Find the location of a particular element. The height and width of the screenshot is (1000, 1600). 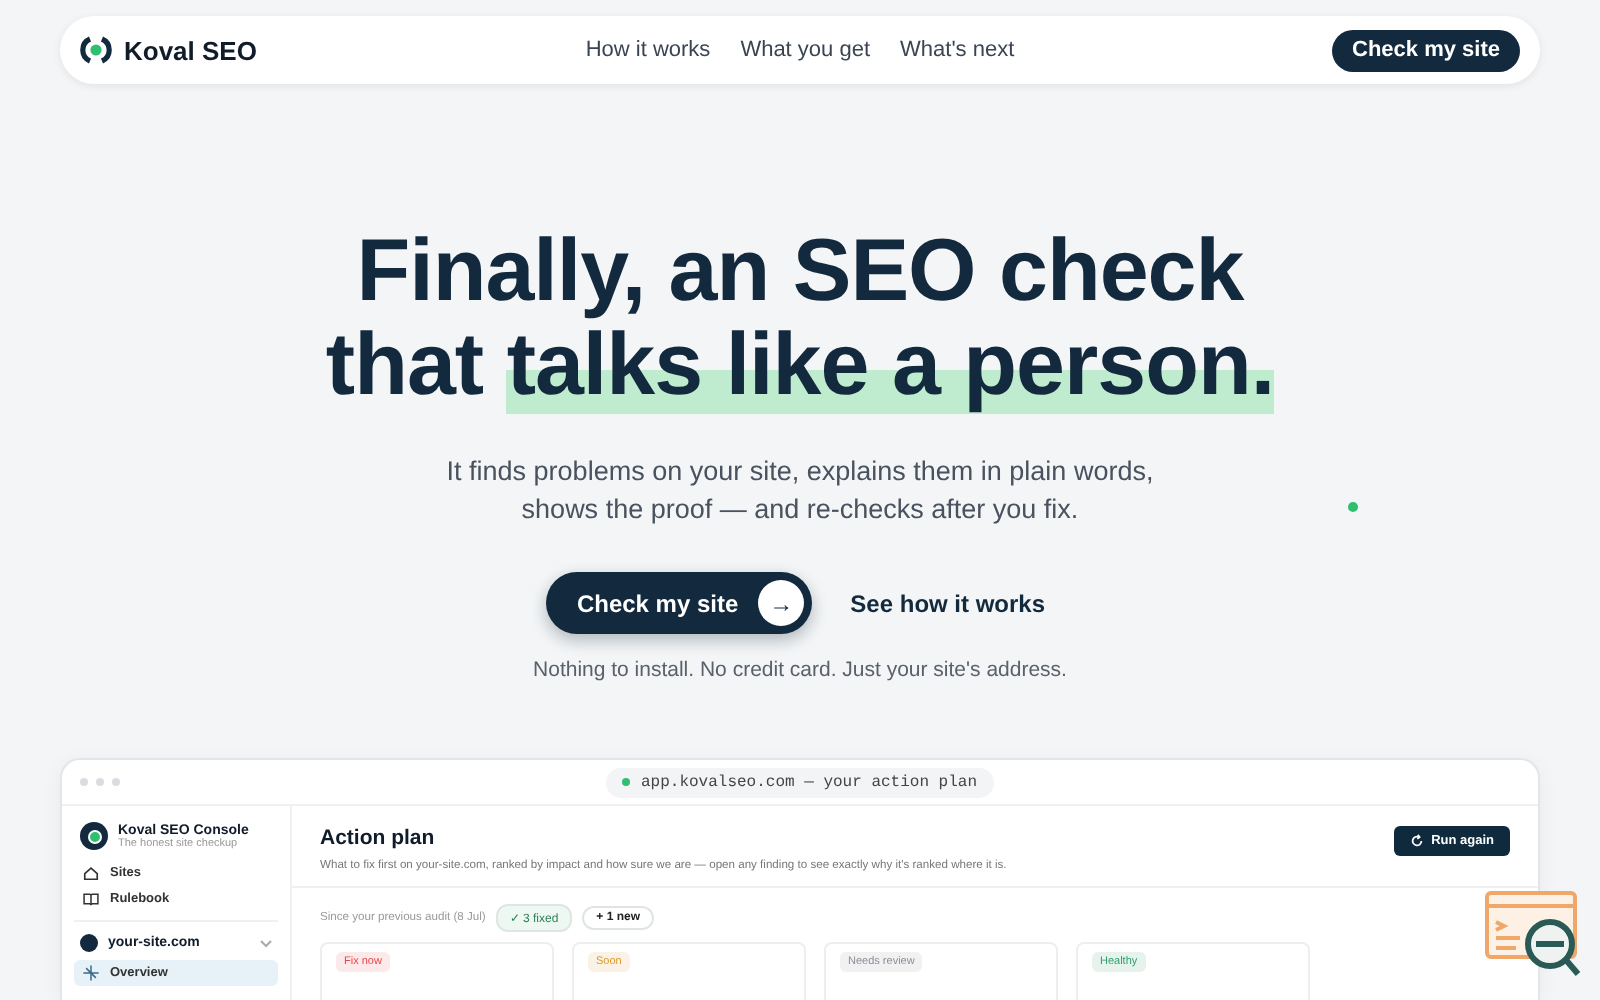

url-bar: app.kovalseo.com — your action plan is located at coordinates (800, 782).